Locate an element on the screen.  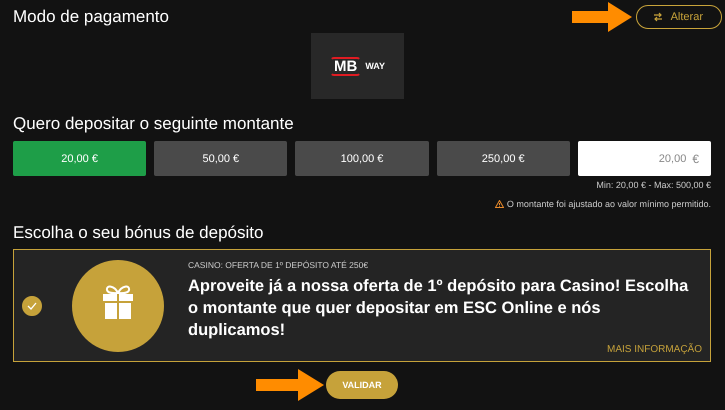
section-title: Quero depositar o seguinte montante is located at coordinates (154, 124).